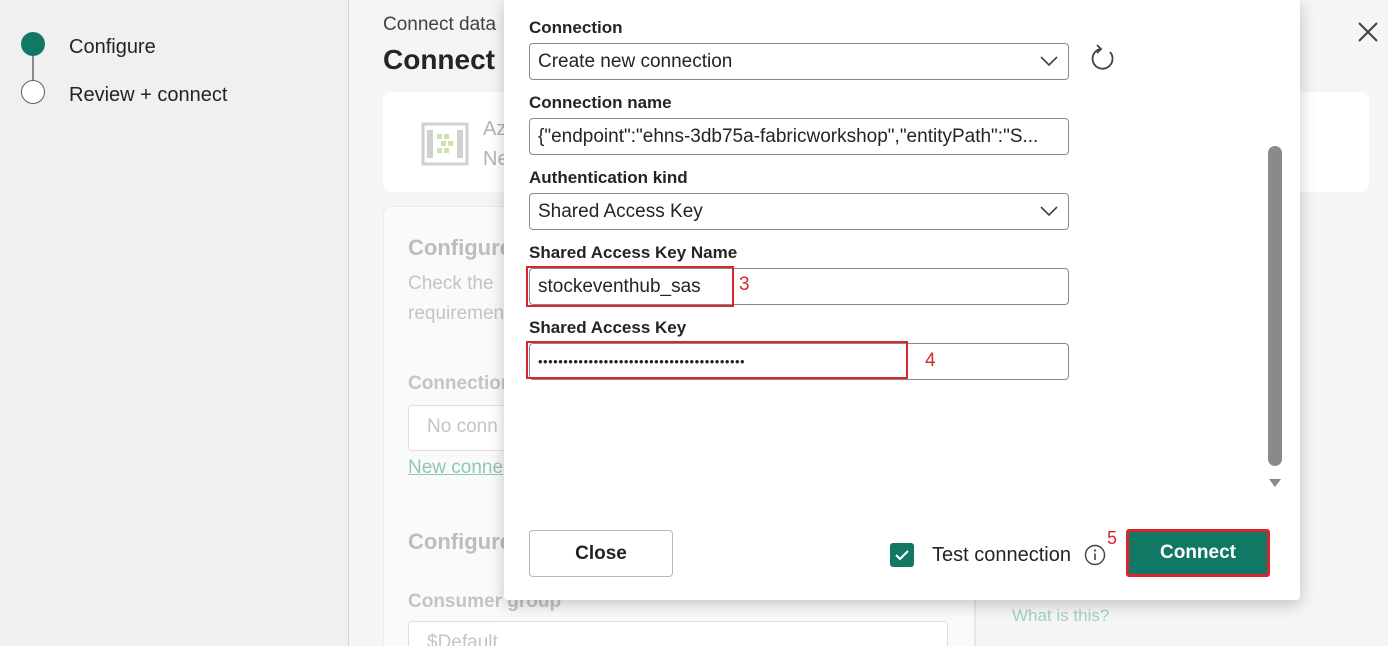 Image resolution: width=1388 pixels, height=646 pixels. Describe the element at coordinates (33, 92) in the screenshot. I see `step-pending-indicator` at that location.